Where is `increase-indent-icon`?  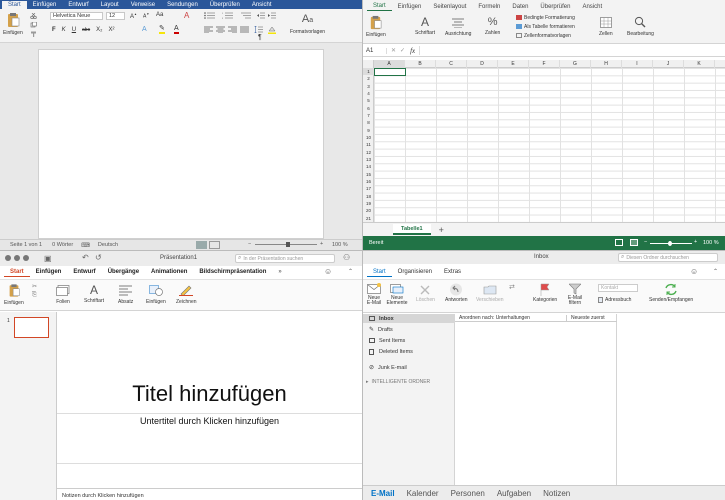
increase-indent-icon is located at coordinates (272, 15).